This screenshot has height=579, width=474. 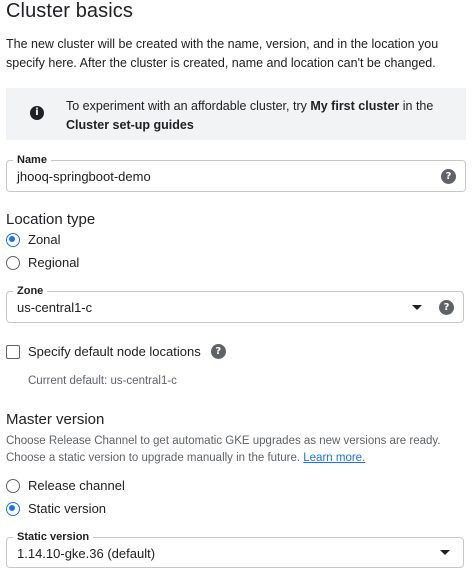 I want to click on static-version-select: Static version 1.14.10-gke.36 (default), so click(x=235, y=549).